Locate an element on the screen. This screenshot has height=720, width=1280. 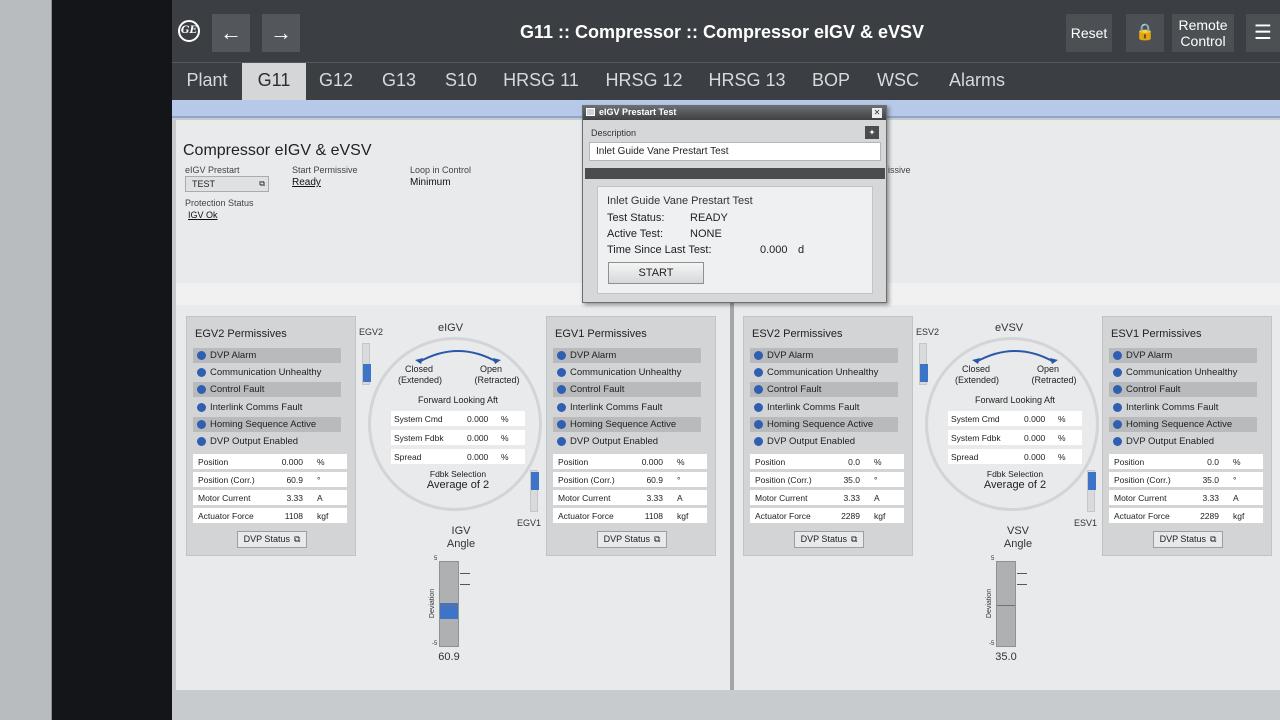
tab-hrsg12: HRSG 12 is located at coordinates (644, 82).